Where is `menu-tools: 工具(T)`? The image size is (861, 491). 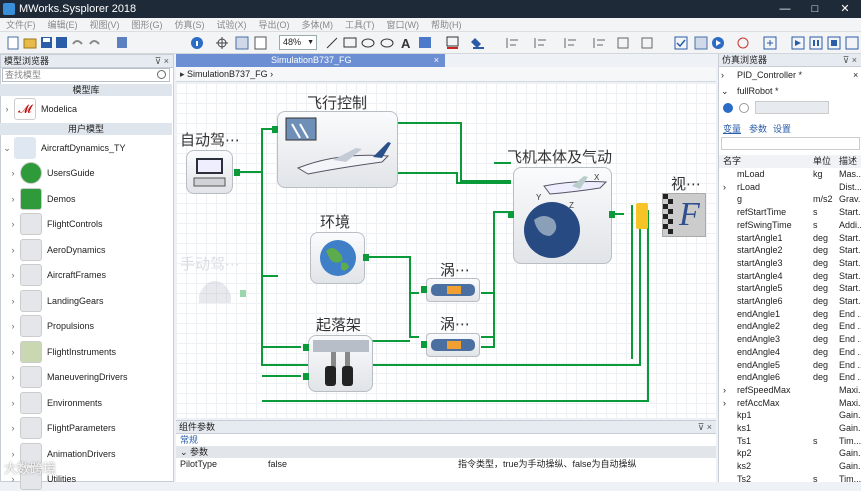 menu-tools: 工具(T) is located at coordinates (360, 24).